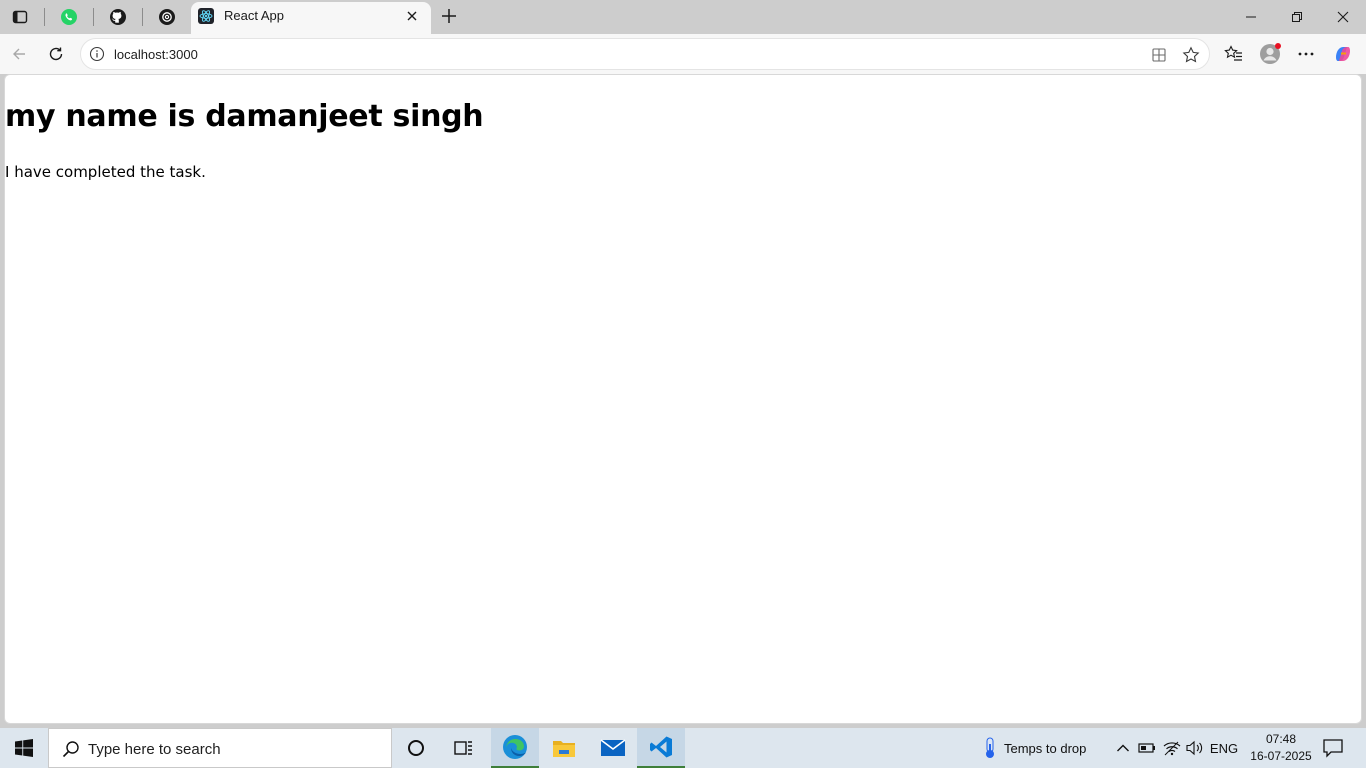 The height and width of the screenshot is (768, 1366). I want to click on notifications-icon, so click(1333, 748).